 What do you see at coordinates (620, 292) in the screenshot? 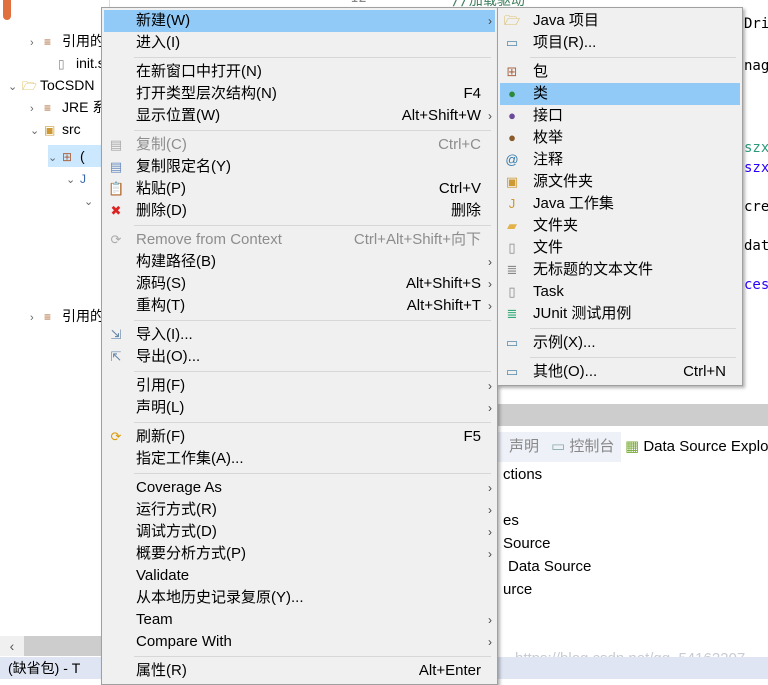
I see `menu-item: ▯ Task` at bounding box center [620, 292].